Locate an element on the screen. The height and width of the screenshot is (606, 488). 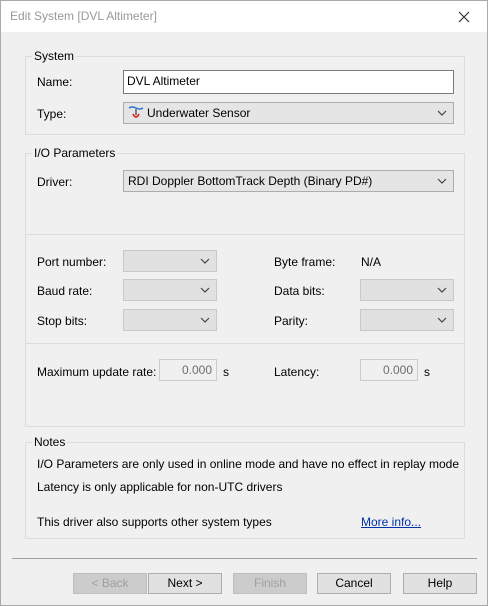
io-group-label: I/O Parameters is located at coordinates (75, 153).